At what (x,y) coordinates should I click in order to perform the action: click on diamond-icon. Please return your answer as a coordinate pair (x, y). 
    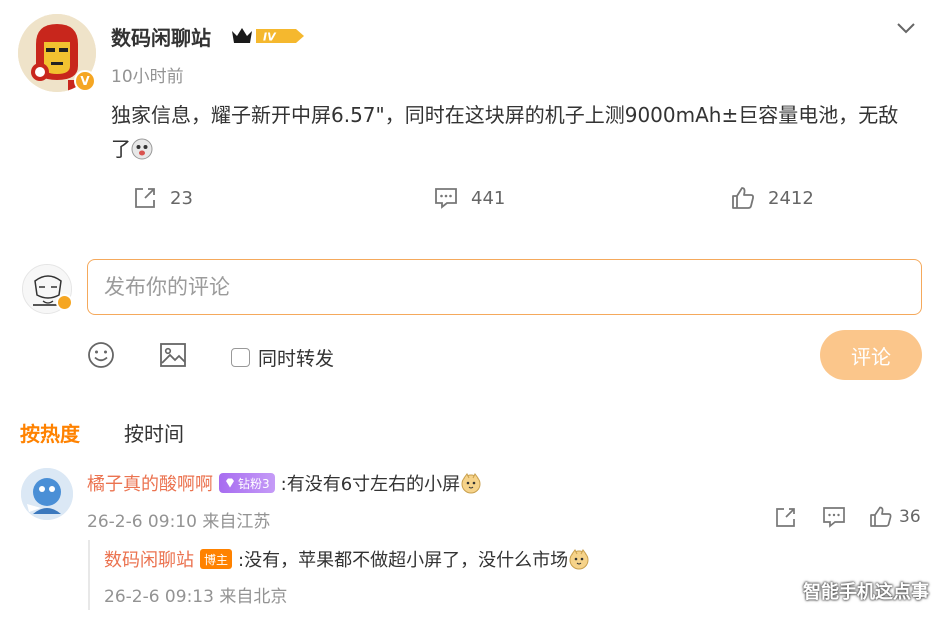
    Looking at the image, I should click on (230, 483).